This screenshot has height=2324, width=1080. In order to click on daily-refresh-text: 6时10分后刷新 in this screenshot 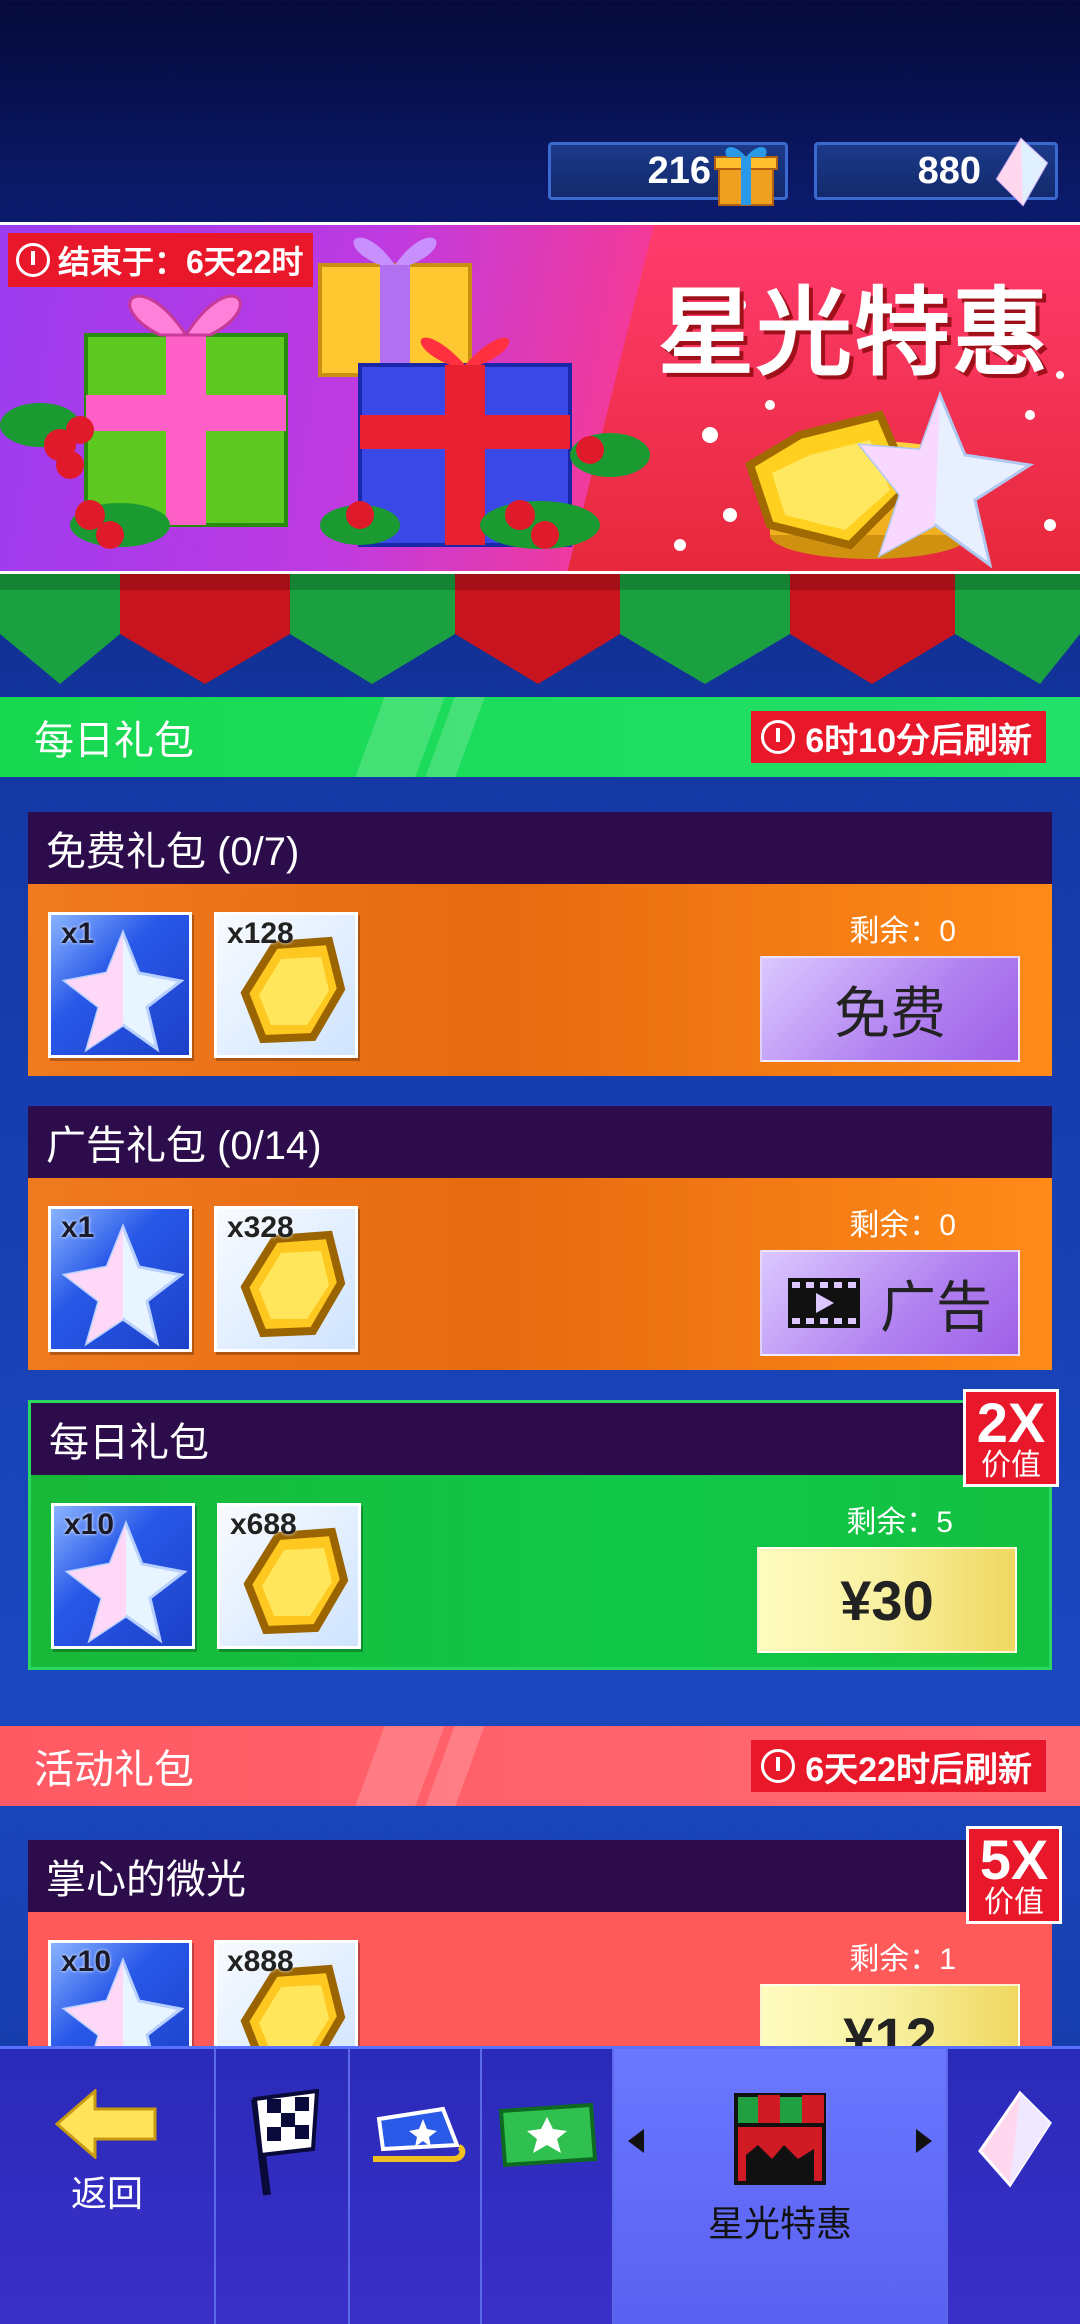, I will do `click(918, 740)`.